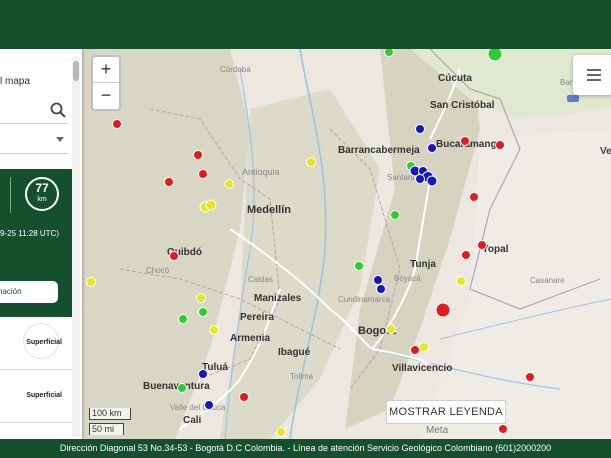  Describe the element at coordinates (42, 188) in the screenshot. I see `depth-value: 77` at that location.